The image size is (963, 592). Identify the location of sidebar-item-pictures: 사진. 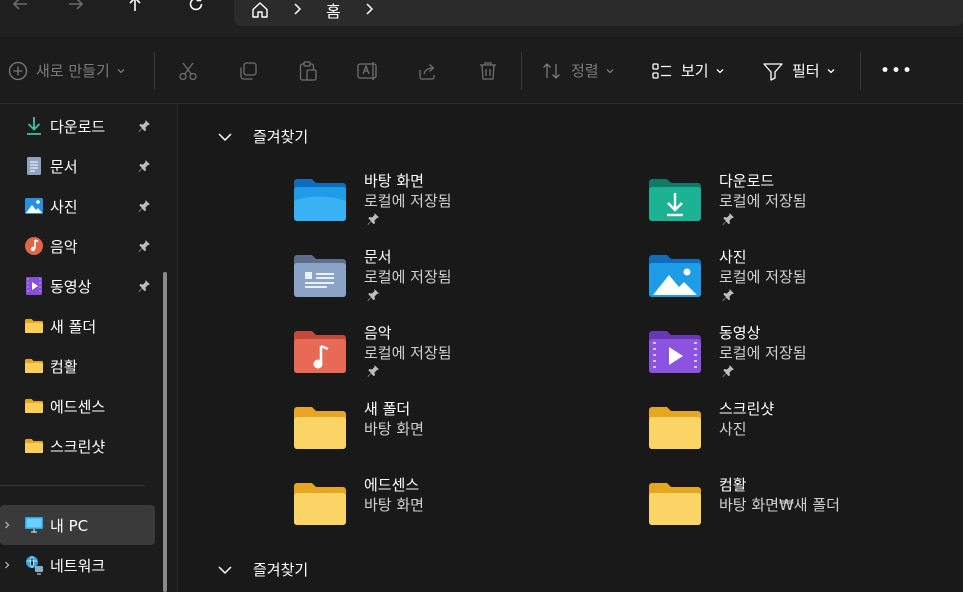
(80, 206).